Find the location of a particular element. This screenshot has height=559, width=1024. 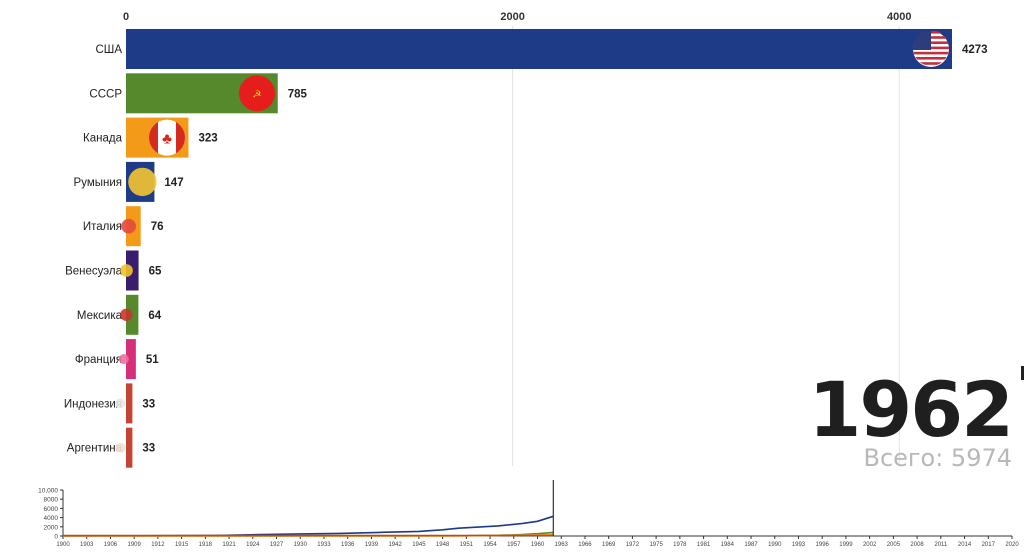

x-tick-label: 2020 is located at coordinates (1012, 545).